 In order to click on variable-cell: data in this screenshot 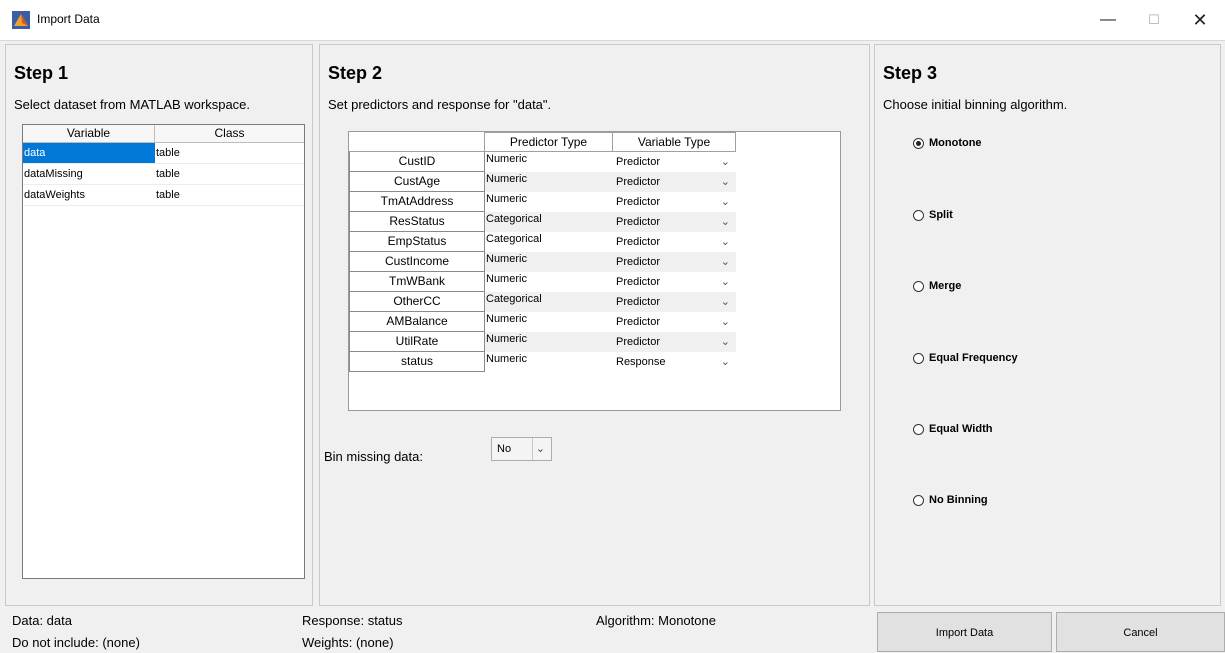, I will do `click(89, 153)`.